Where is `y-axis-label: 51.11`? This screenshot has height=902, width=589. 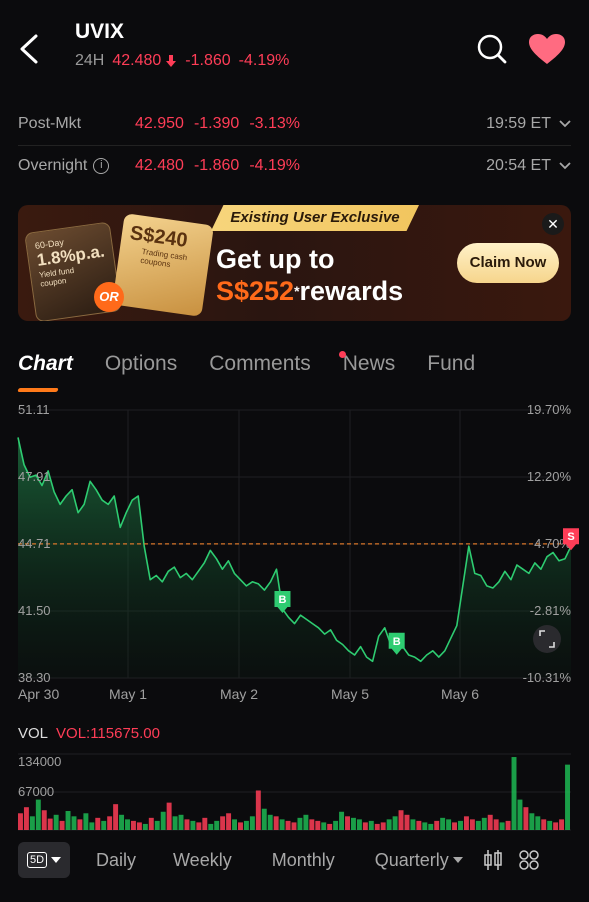
y-axis-label: 51.11 is located at coordinates (34, 409).